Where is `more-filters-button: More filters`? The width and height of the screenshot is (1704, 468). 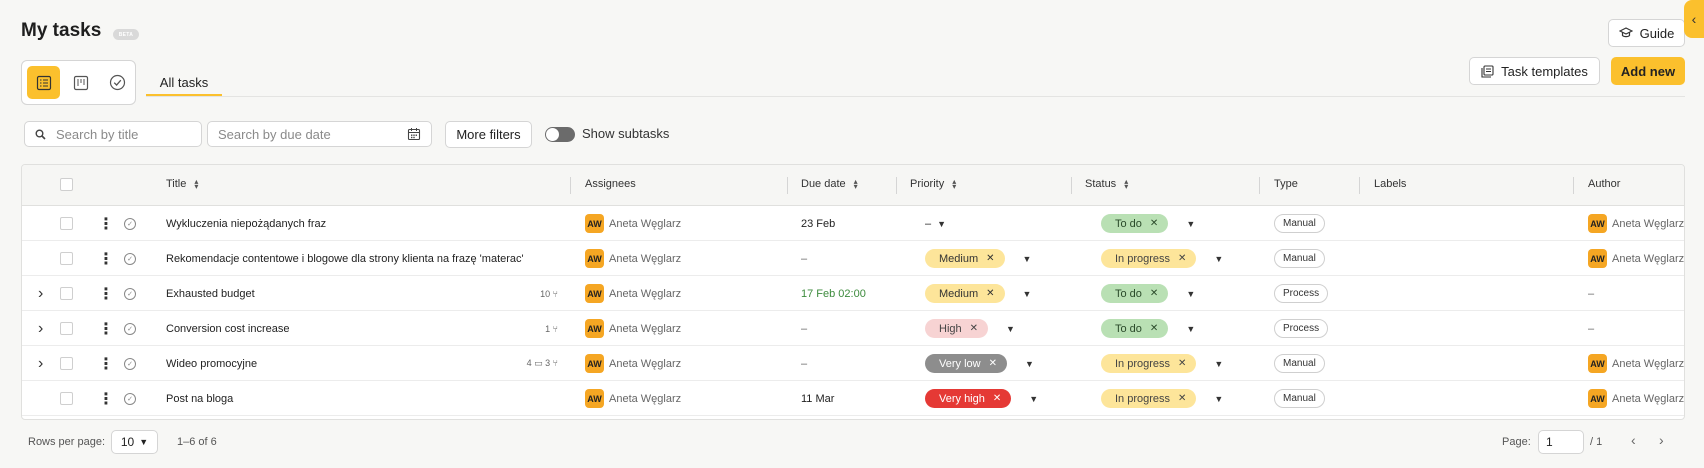
more-filters-button: More filters is located at coordinates (488, 134).